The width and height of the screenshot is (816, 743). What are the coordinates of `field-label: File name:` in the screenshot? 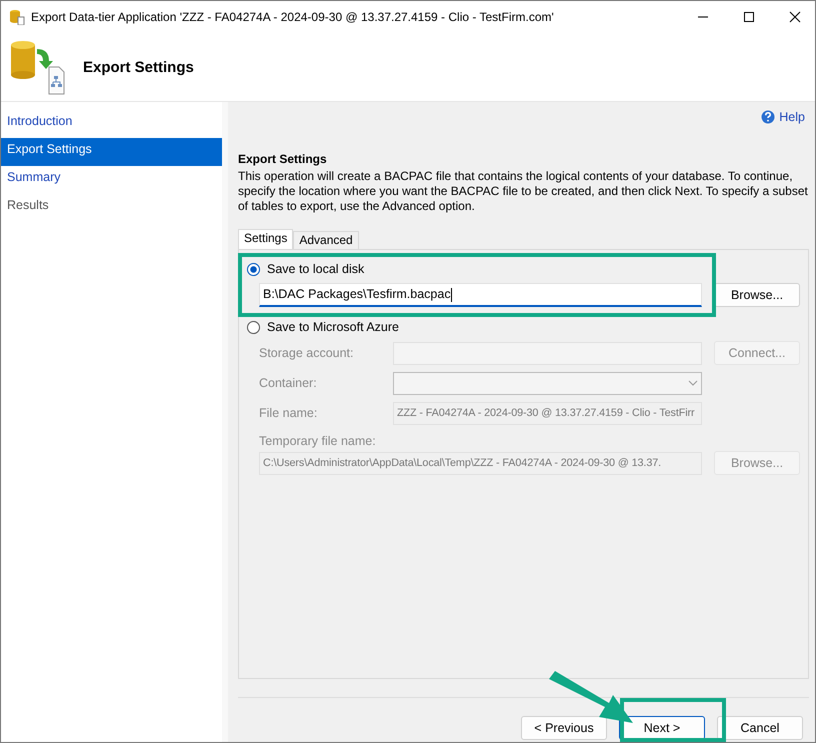 It's located at (288, 413).